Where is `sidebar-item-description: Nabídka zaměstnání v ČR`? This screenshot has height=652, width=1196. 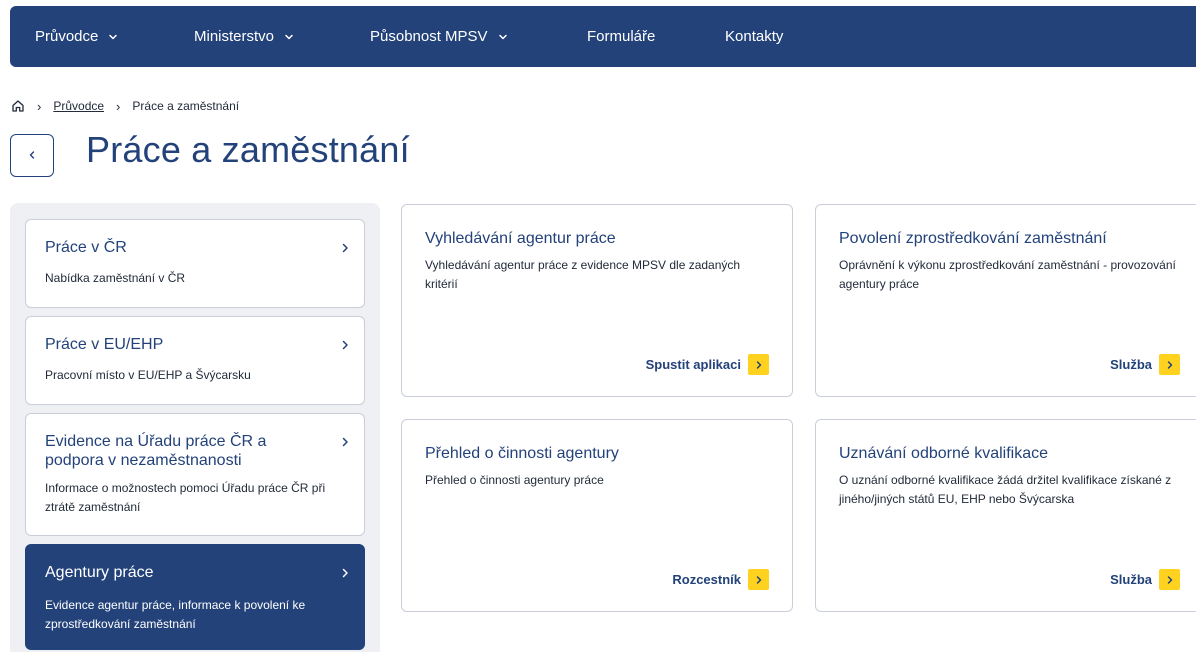
sidebar-item-description: Nabídka zaměstnání v ČR is located at coordinates (115, 278).